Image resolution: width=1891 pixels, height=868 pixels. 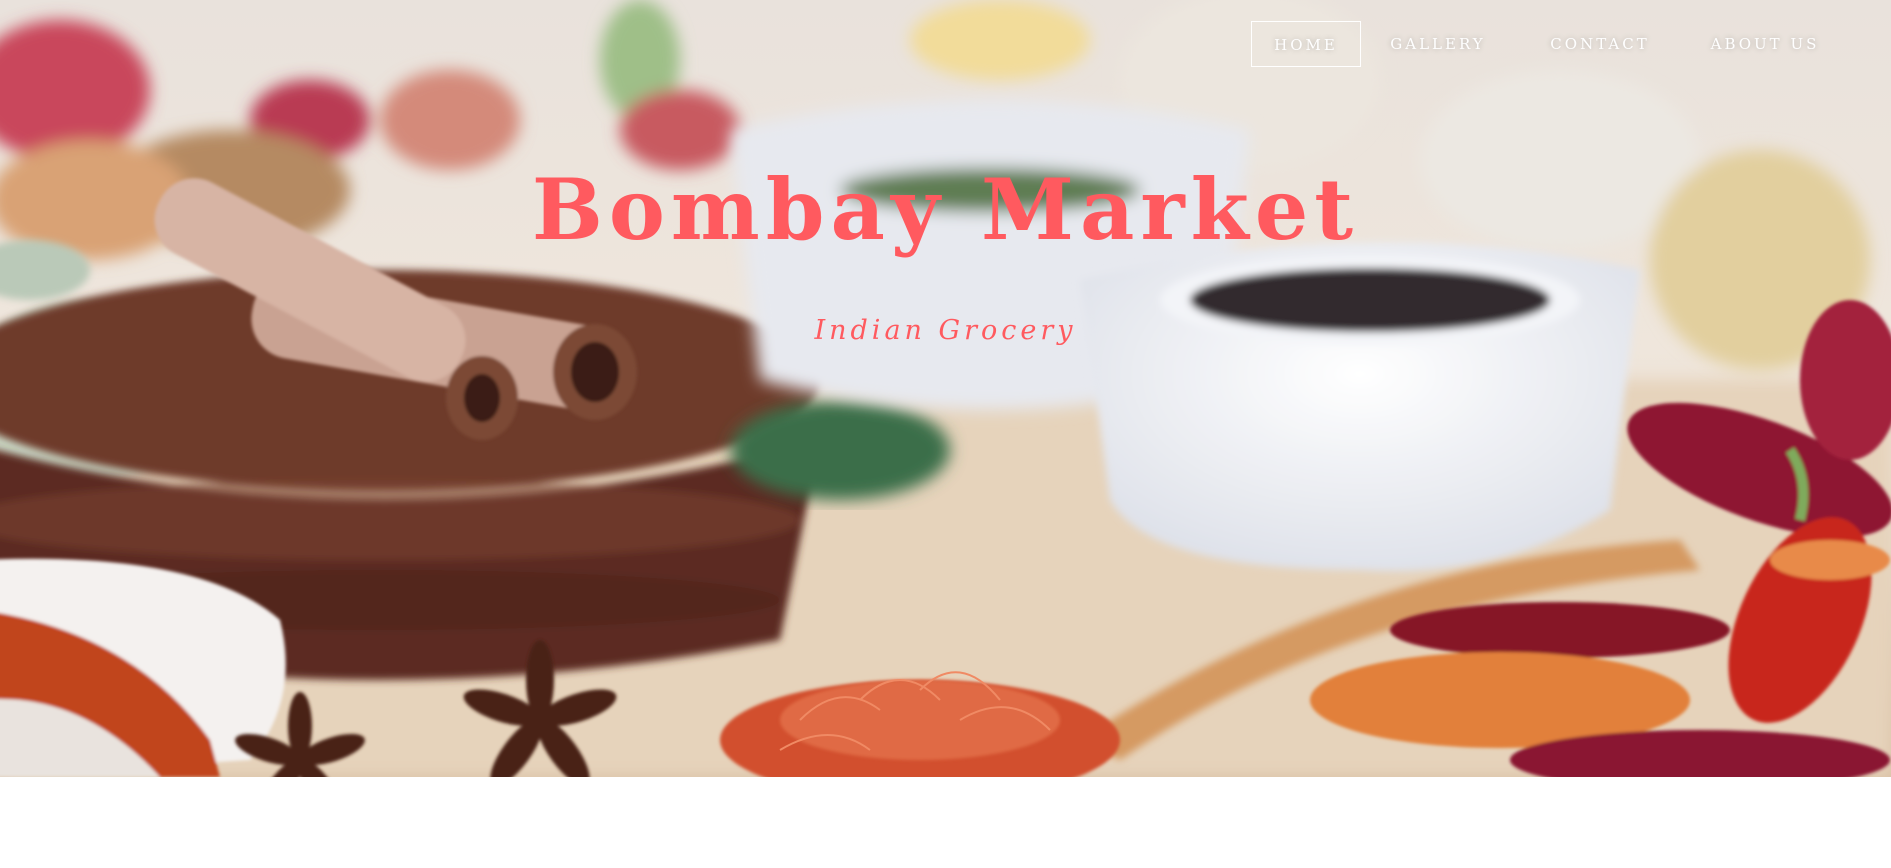 I want to click on content-area, so click(x=945, y=822).